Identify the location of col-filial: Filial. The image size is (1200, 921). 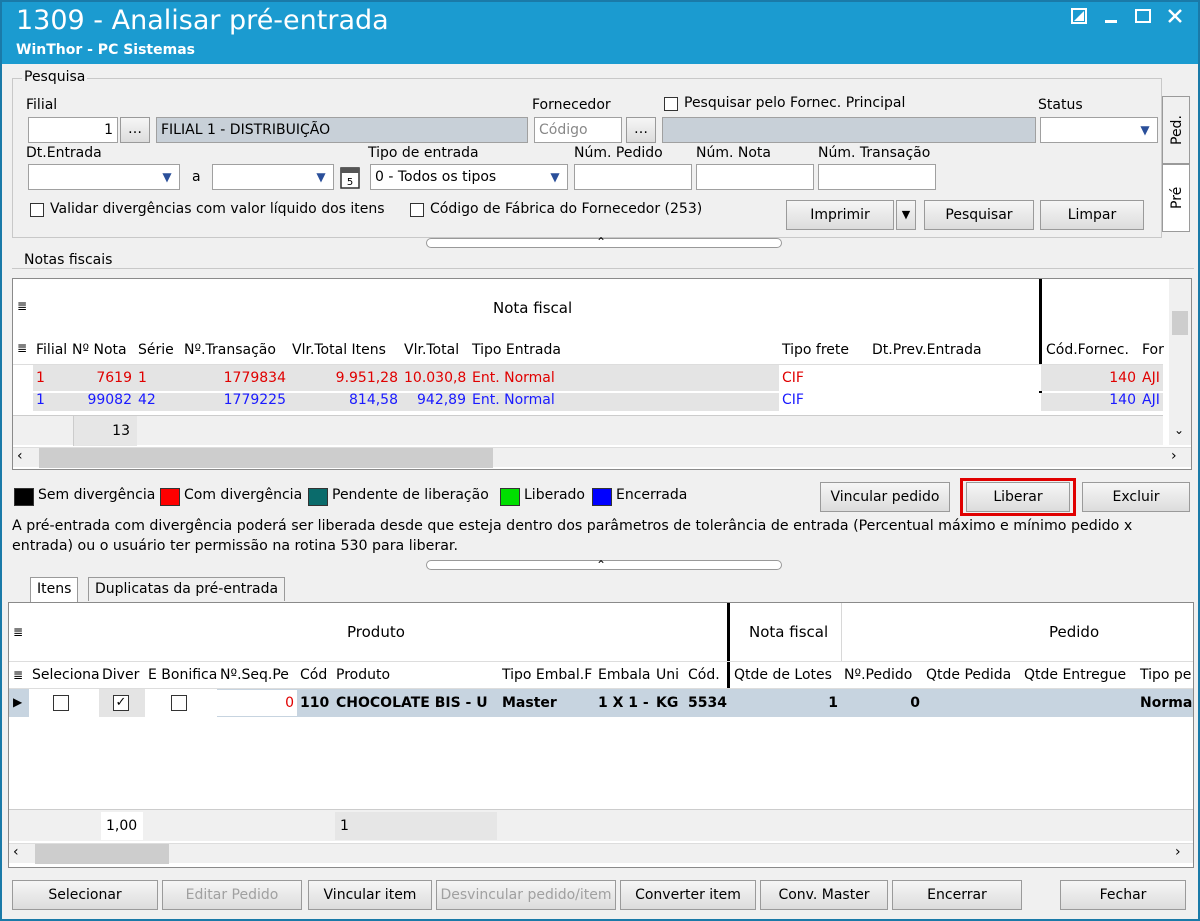
(51, 350).